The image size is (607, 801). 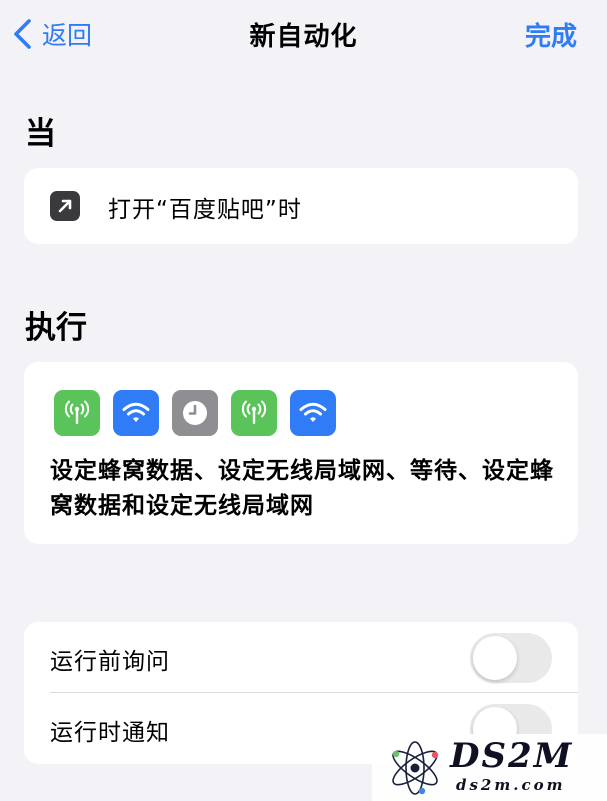 What do you see at coordinates (205, 210) in the screenshot?
I see `trigger-label: 打开“百度贴吧”时` at bounding box center [205, 210].